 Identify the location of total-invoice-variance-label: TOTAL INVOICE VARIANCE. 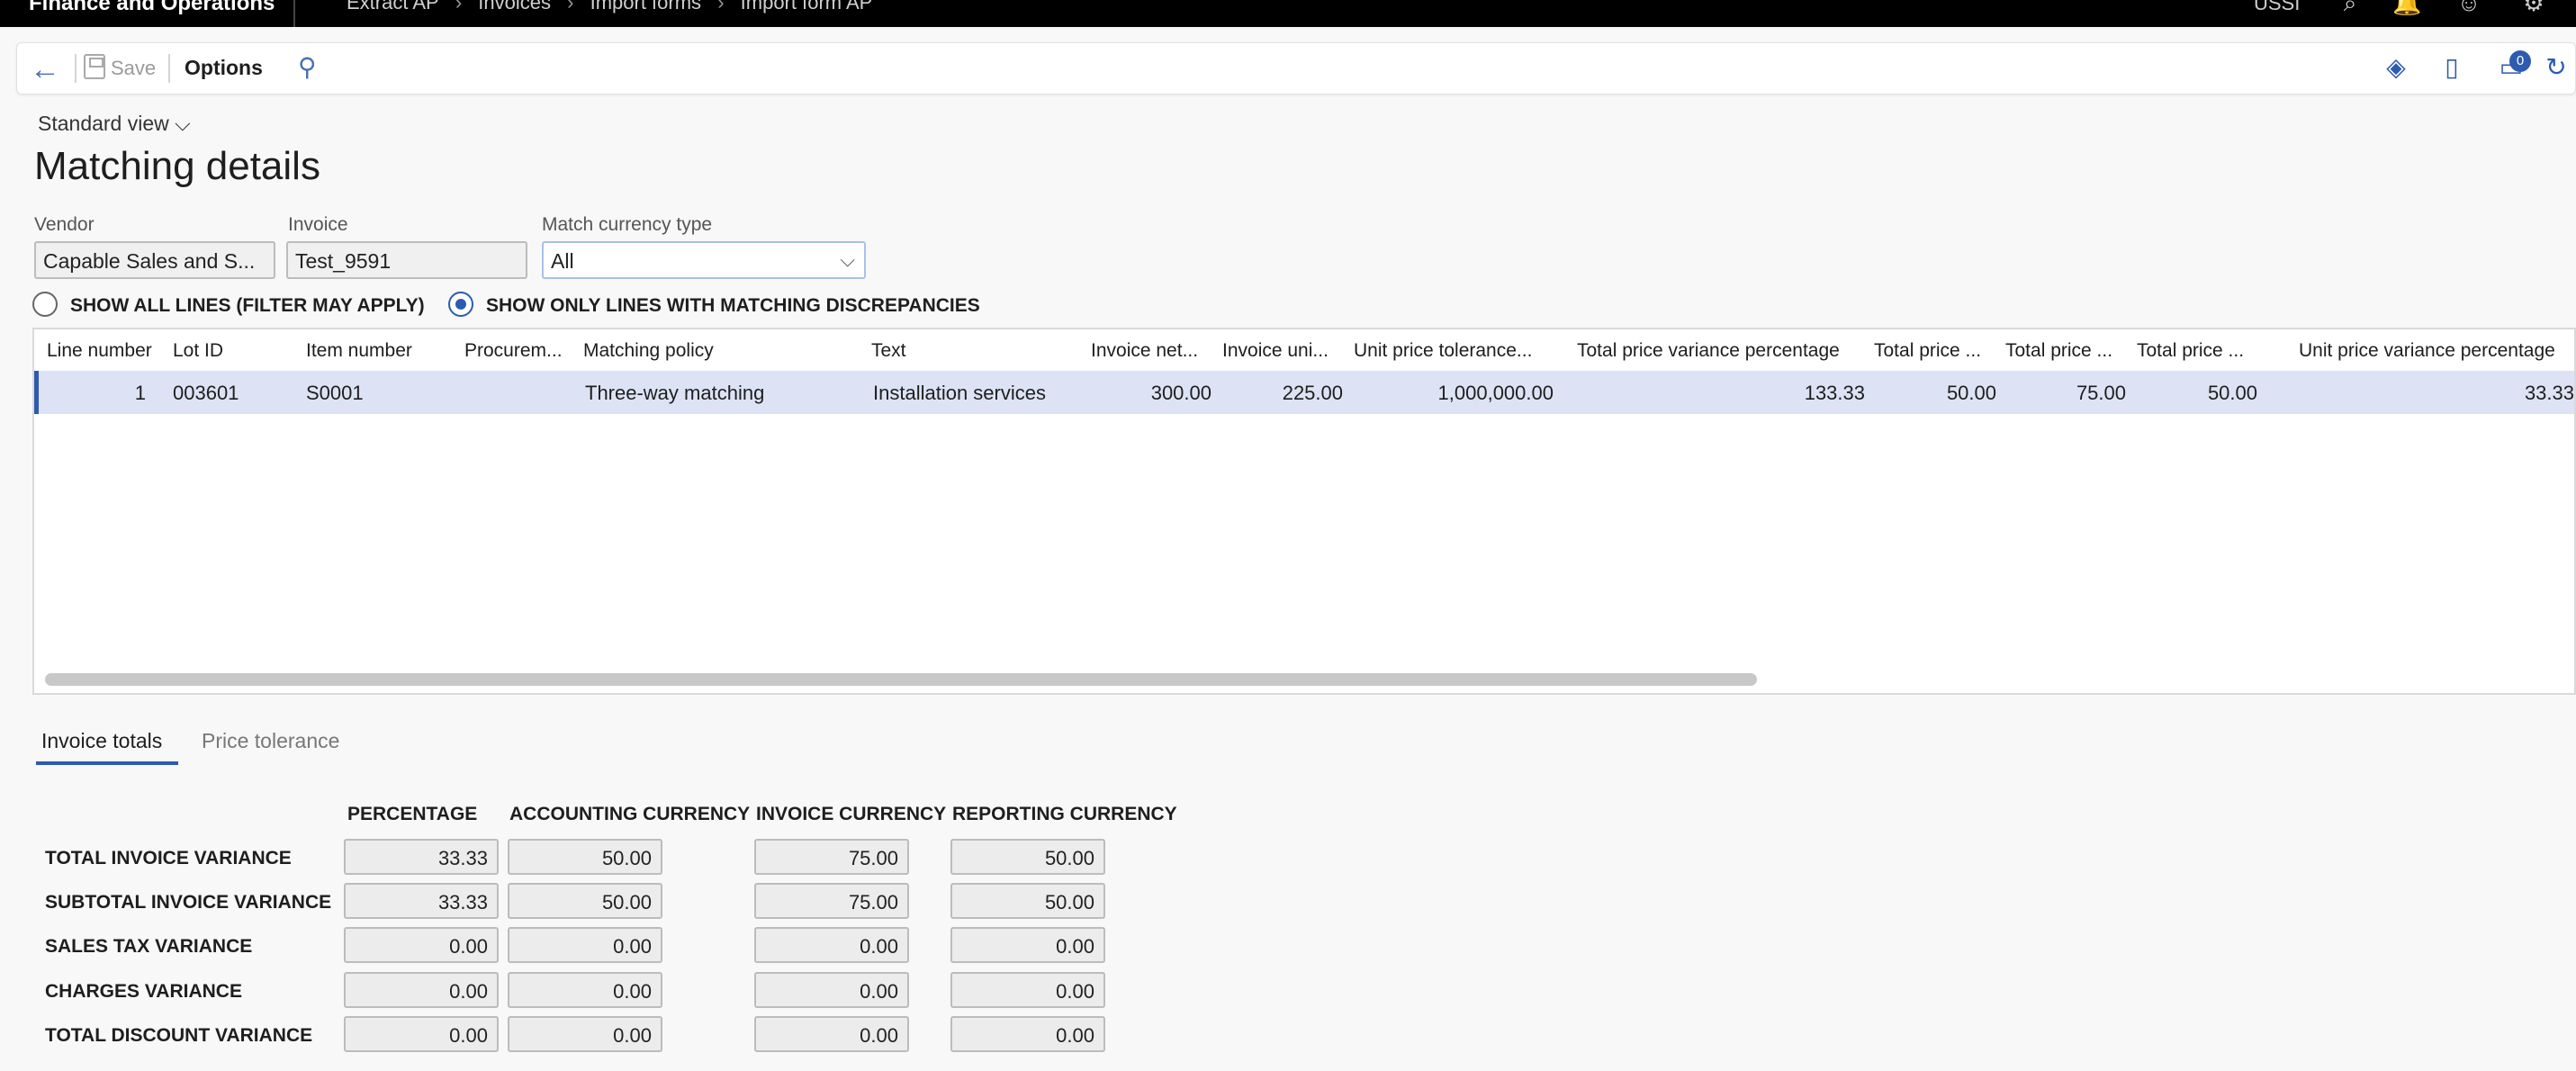
(168, 858).